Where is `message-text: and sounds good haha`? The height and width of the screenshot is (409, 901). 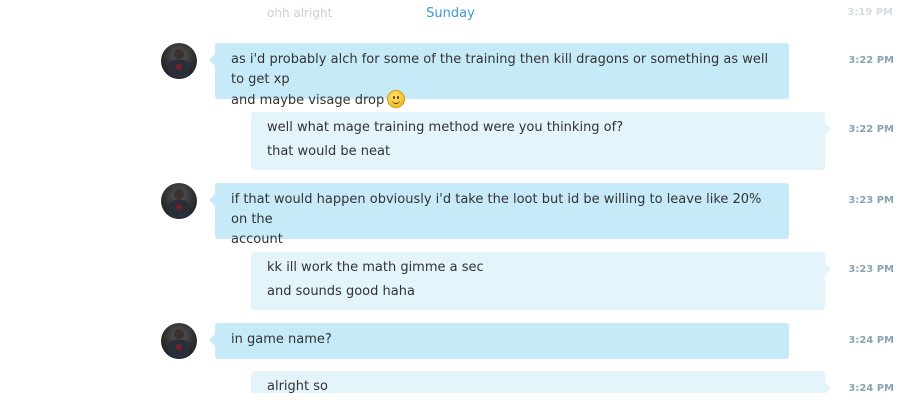
message-text: and sounds good haha is located at coordinates (341, 291).